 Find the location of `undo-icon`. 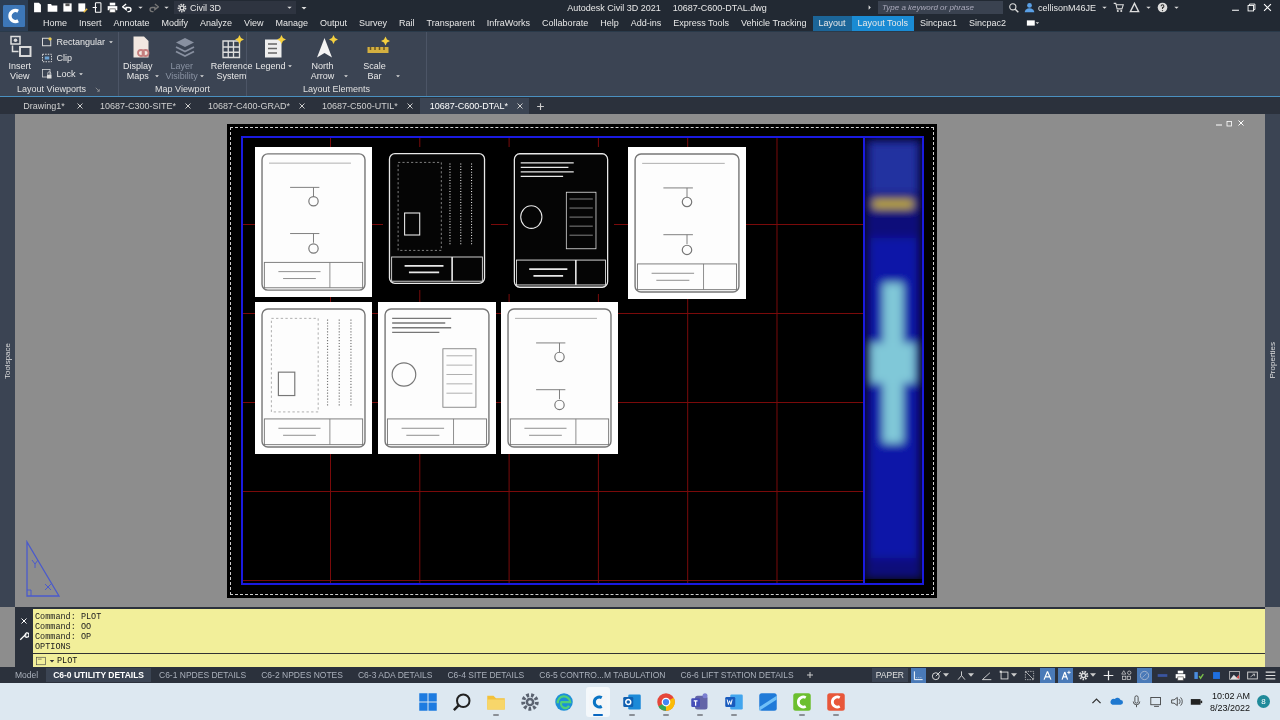

undo-icon is located at coordinates (127, 7).